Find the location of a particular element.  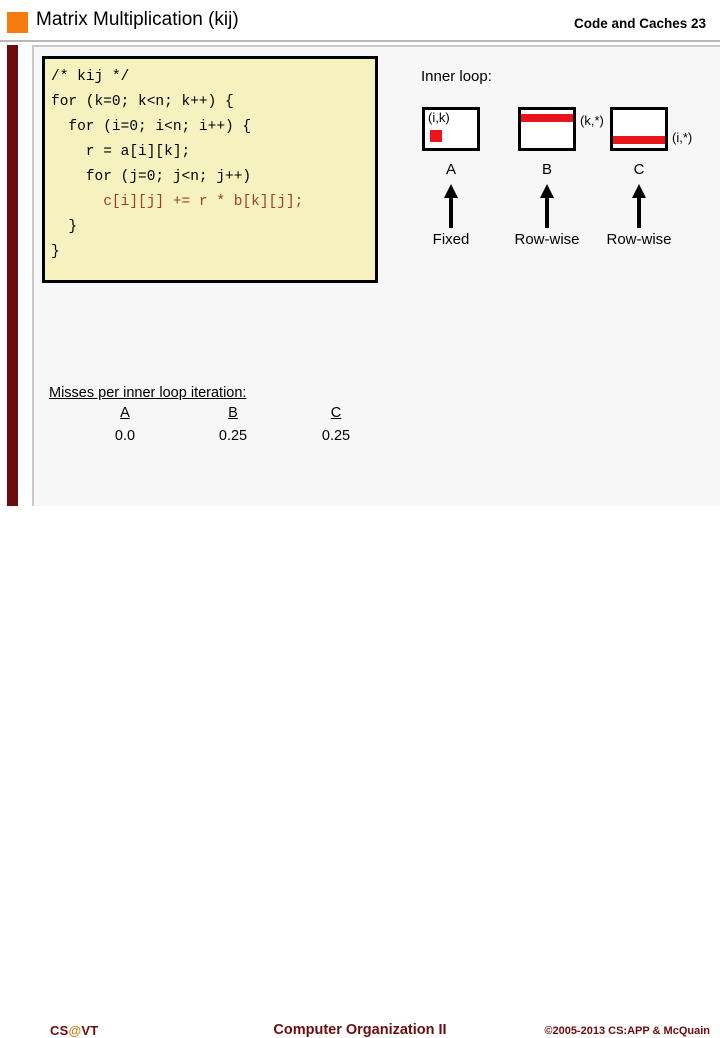

matrix-a-name: A is located at coordinates (450, 169).